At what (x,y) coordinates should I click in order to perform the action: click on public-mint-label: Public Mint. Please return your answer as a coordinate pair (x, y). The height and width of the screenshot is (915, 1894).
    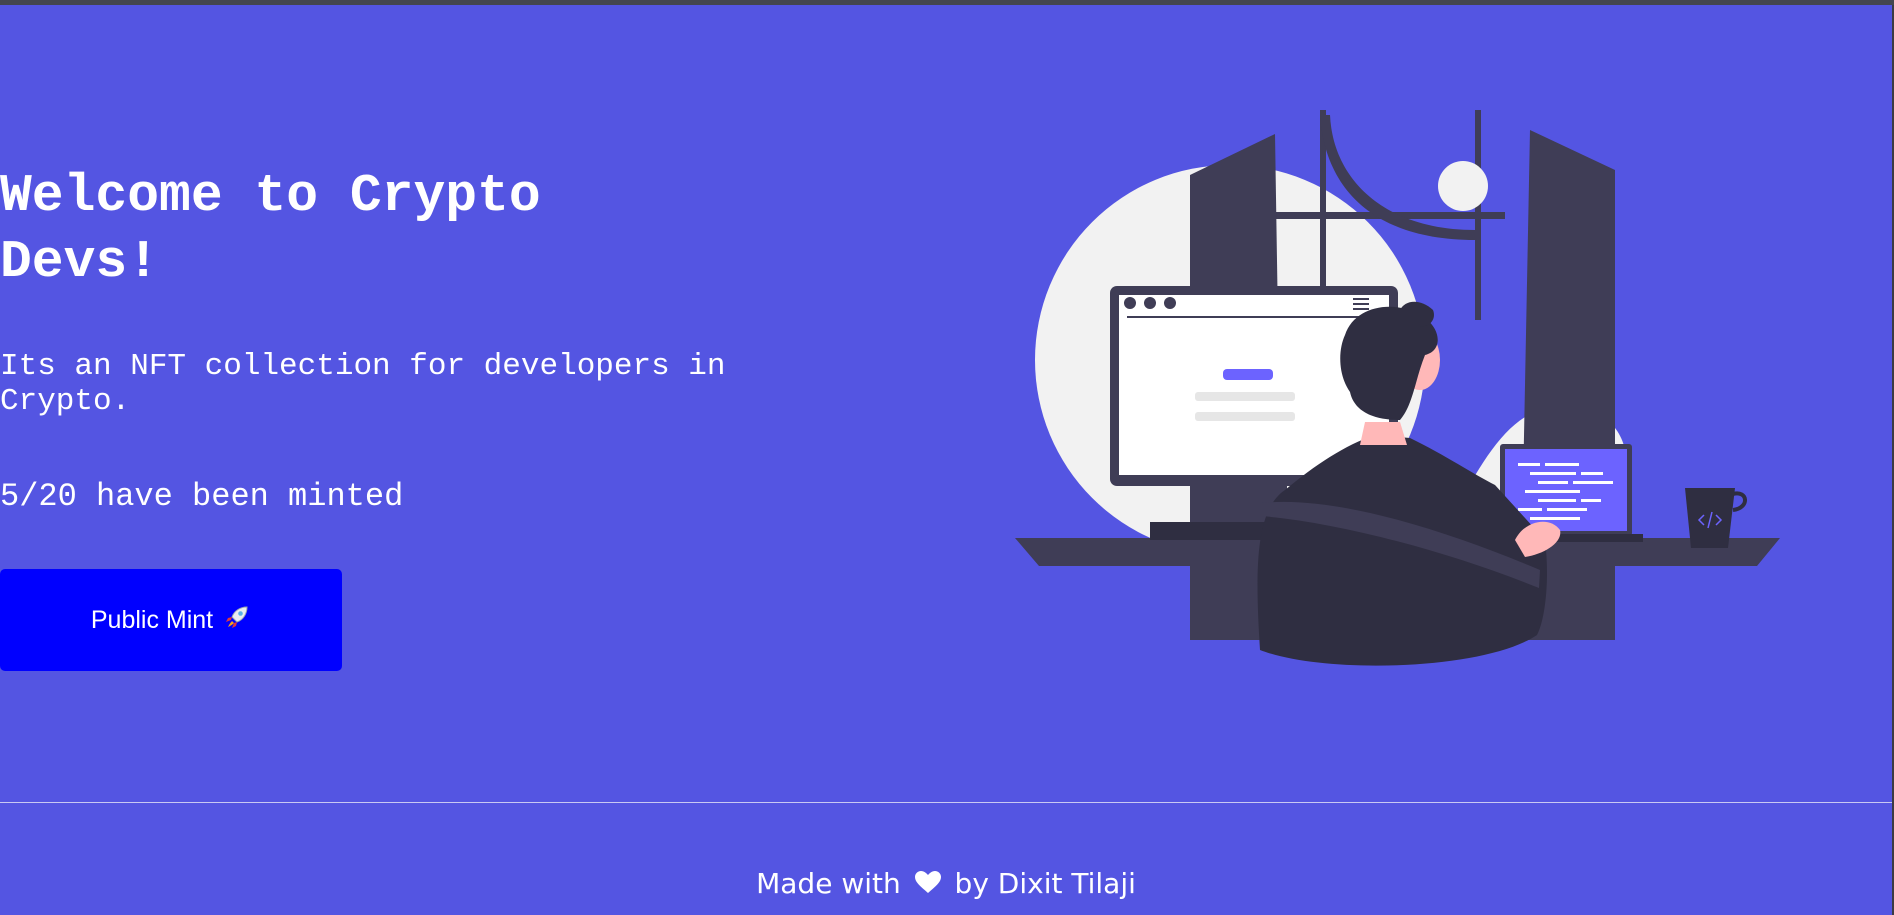
    Looking at the image, I should click on (152, 619).